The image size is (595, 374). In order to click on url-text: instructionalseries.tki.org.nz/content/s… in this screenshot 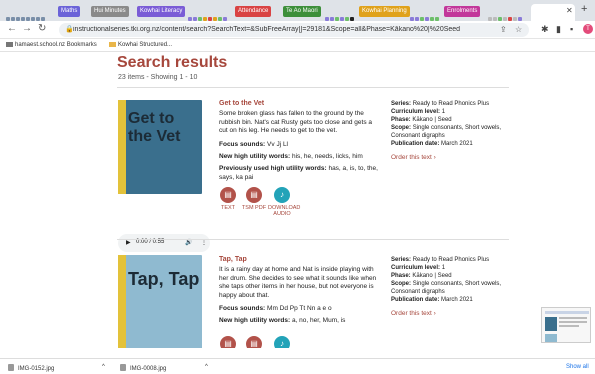, I will do `click(288, 29)`.